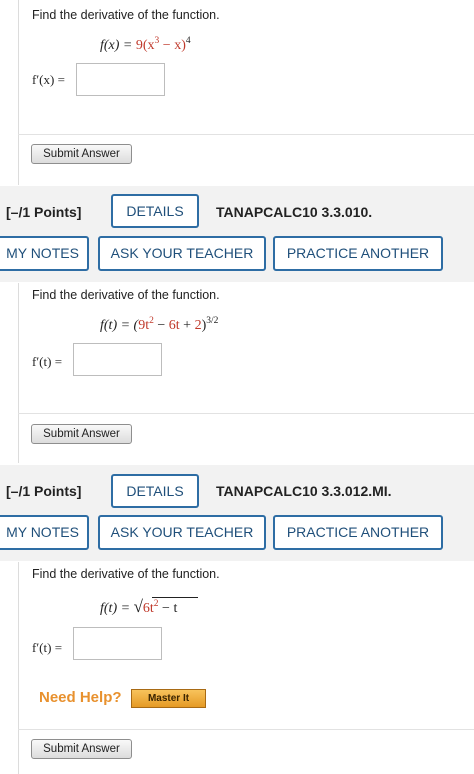  Describe the element at coordinates (117, 643) in the screenshot. I see `question-3-answer-input` at that location.